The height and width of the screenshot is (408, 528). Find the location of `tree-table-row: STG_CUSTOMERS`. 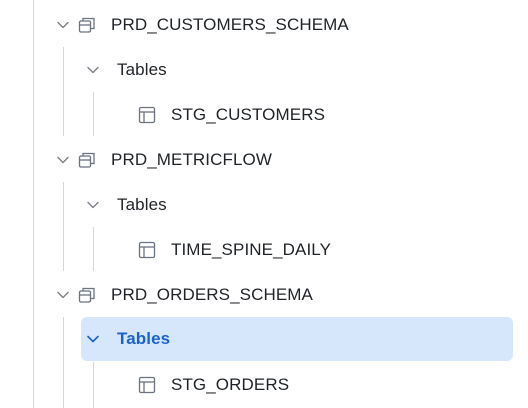

tree-table-row: STG_CUSTOMERS is located at coordinates (264, 114).